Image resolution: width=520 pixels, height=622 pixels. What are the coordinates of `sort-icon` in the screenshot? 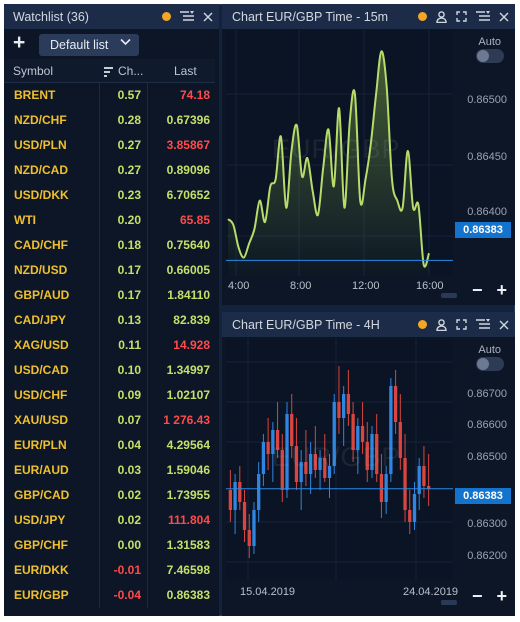 It's located at (108, 71).